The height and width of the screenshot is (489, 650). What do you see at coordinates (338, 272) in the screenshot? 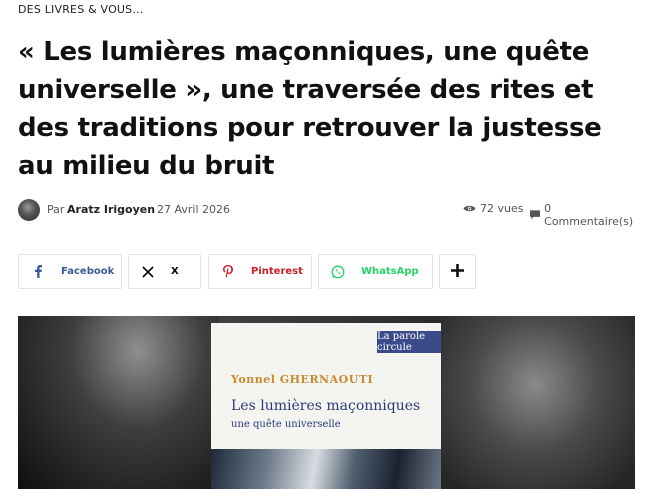
I see `whatsapp-icon` at bounding box center [338, 272].